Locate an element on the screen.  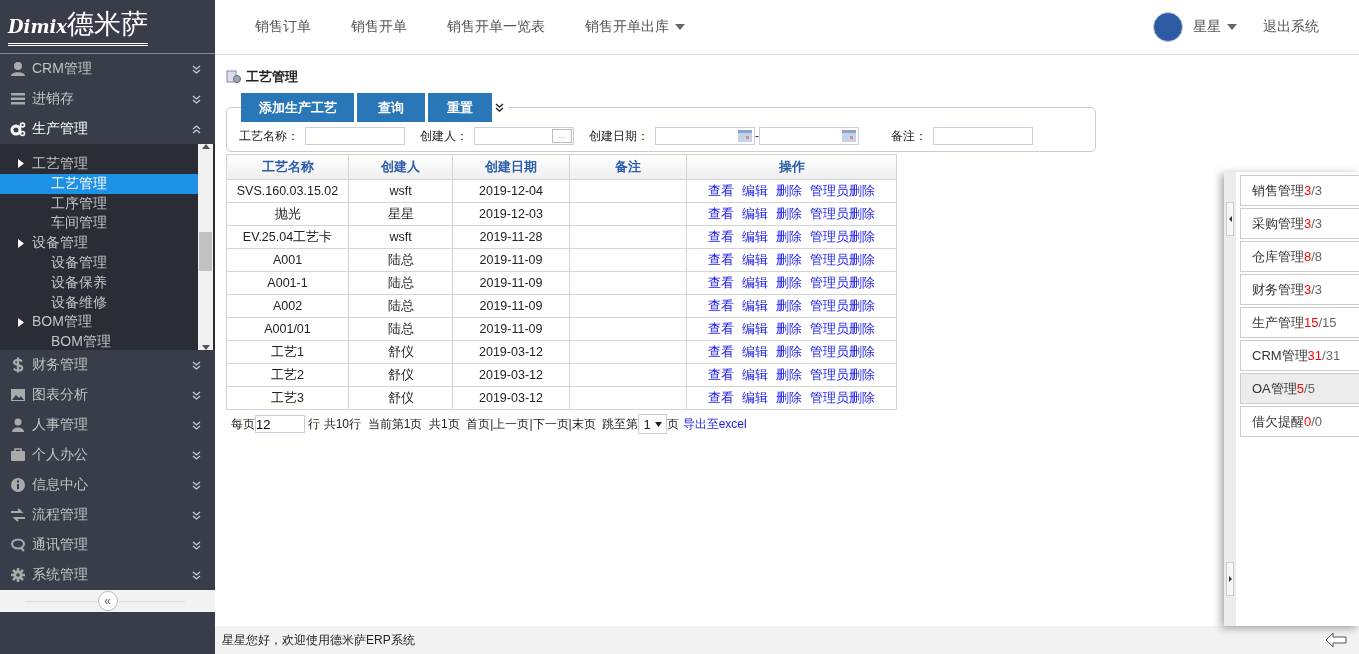
menu-item: 人事管理 is located at coordinates (107, 425).